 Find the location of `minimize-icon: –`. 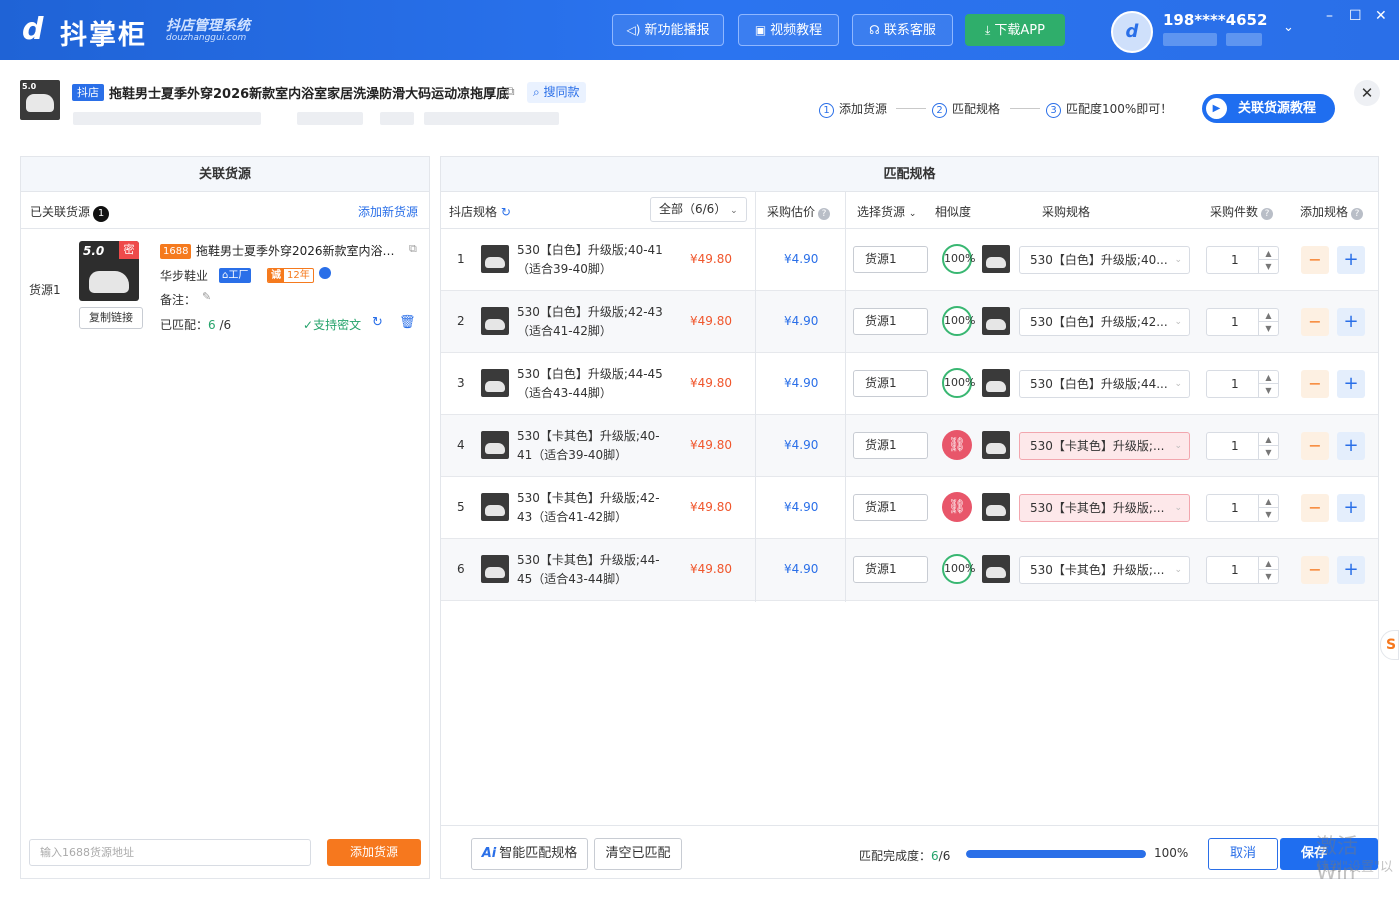

minimize-icon: – is located at coordinates (1329, 16).